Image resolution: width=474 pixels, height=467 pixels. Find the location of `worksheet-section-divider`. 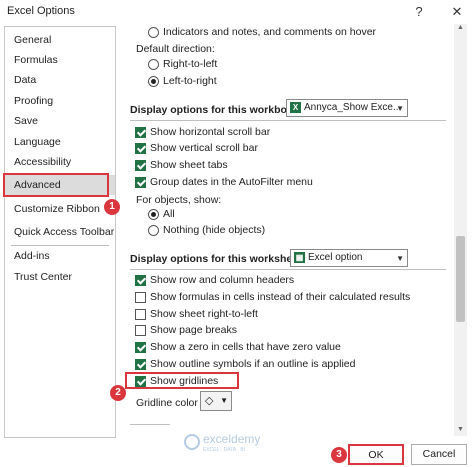

worksheet-section-divider is located at coordinates (288, 269).